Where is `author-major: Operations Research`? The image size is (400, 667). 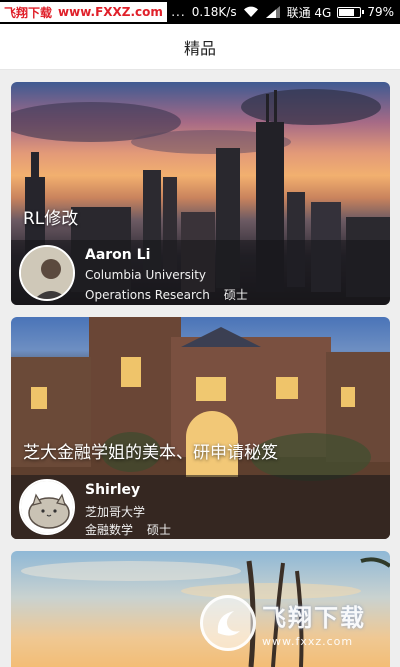
author-major: Operations Research is located at coordinates (147, 295).